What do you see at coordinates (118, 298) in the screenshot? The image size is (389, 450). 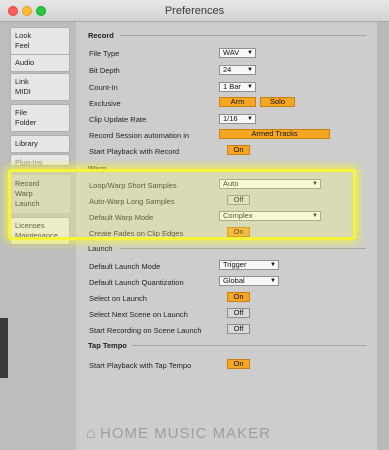 I see `select-on-launch-label: Select on Launch` at bounding box center [118, 298].